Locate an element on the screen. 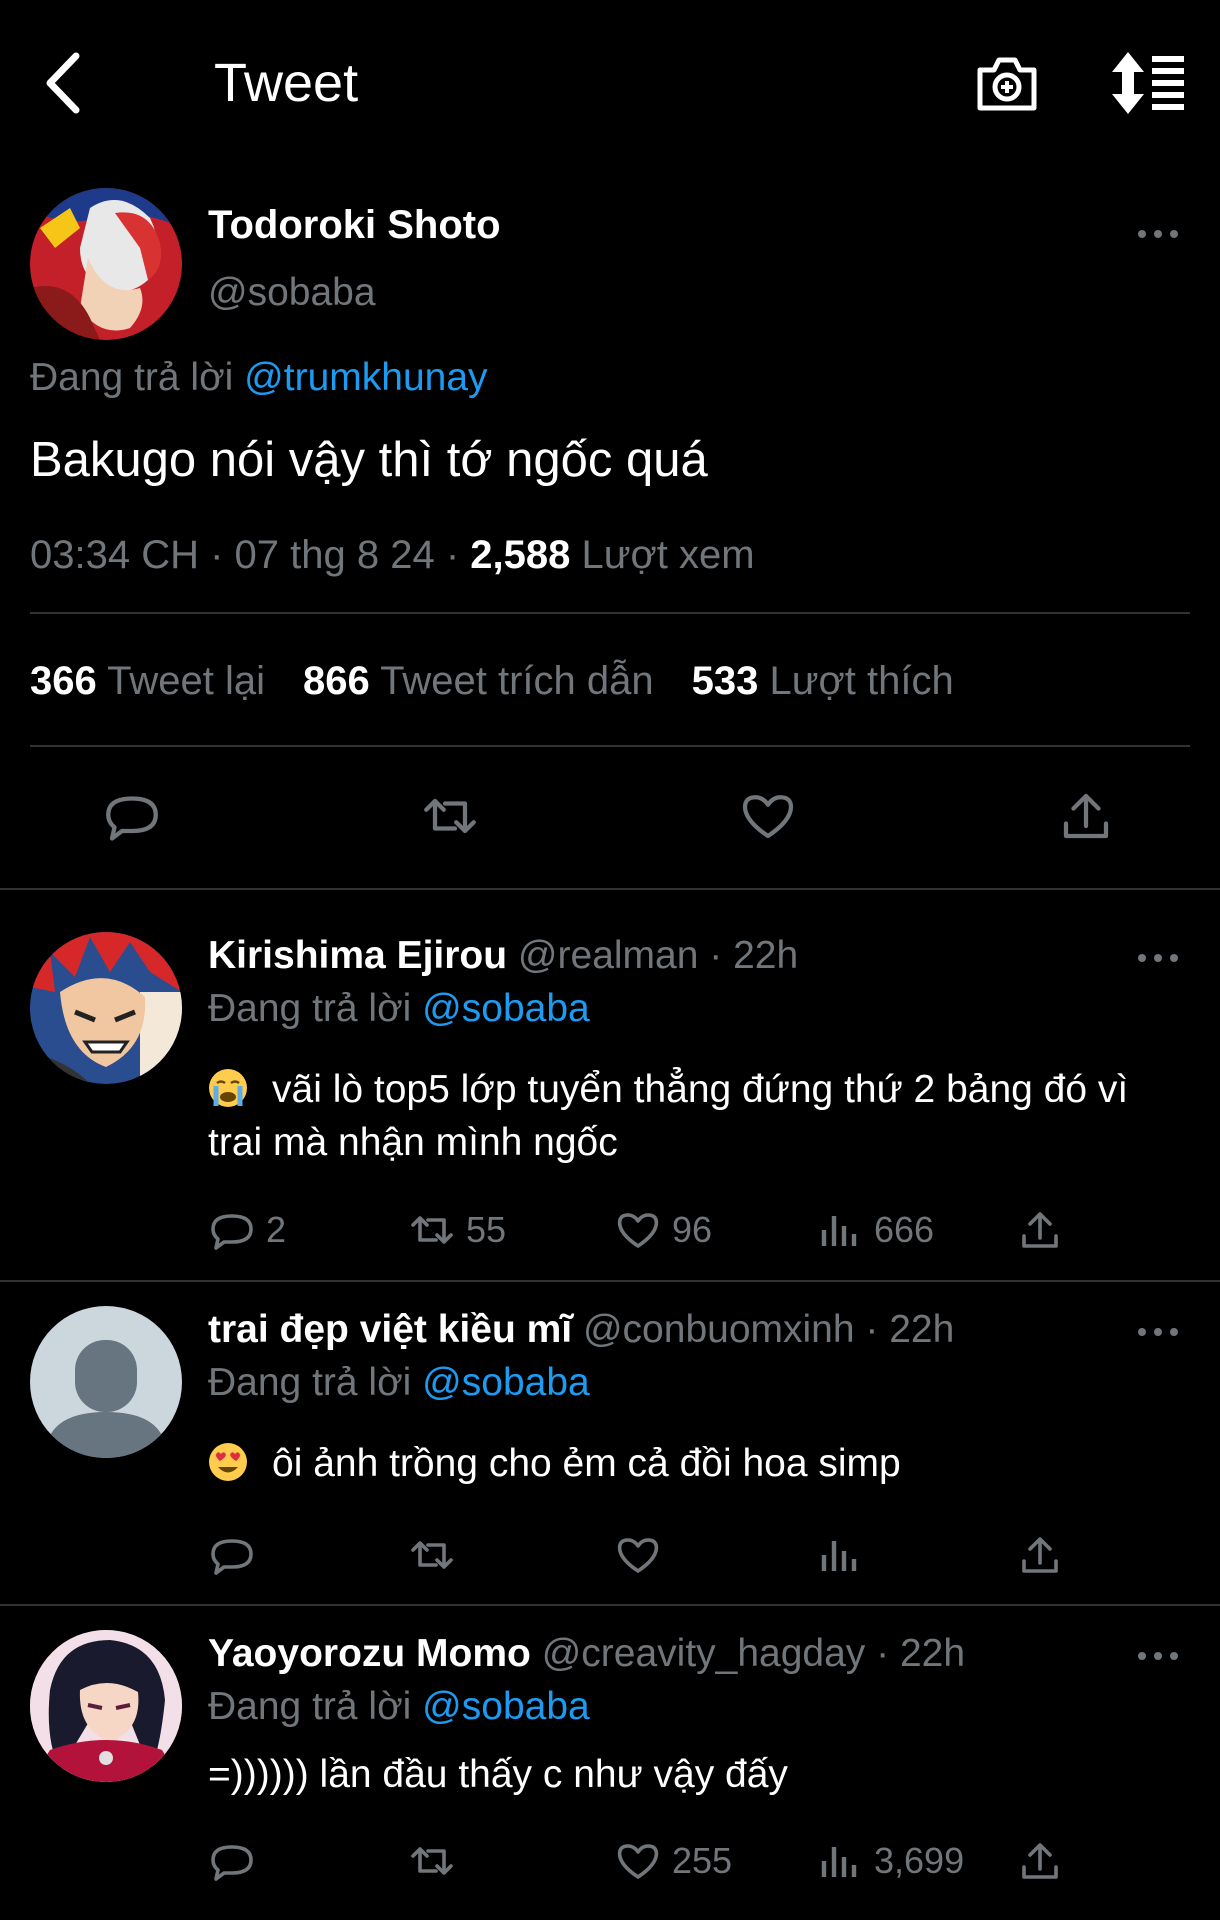  reply-author-name: Yaoyorozu Momo is located at coordinates (369, 1653).